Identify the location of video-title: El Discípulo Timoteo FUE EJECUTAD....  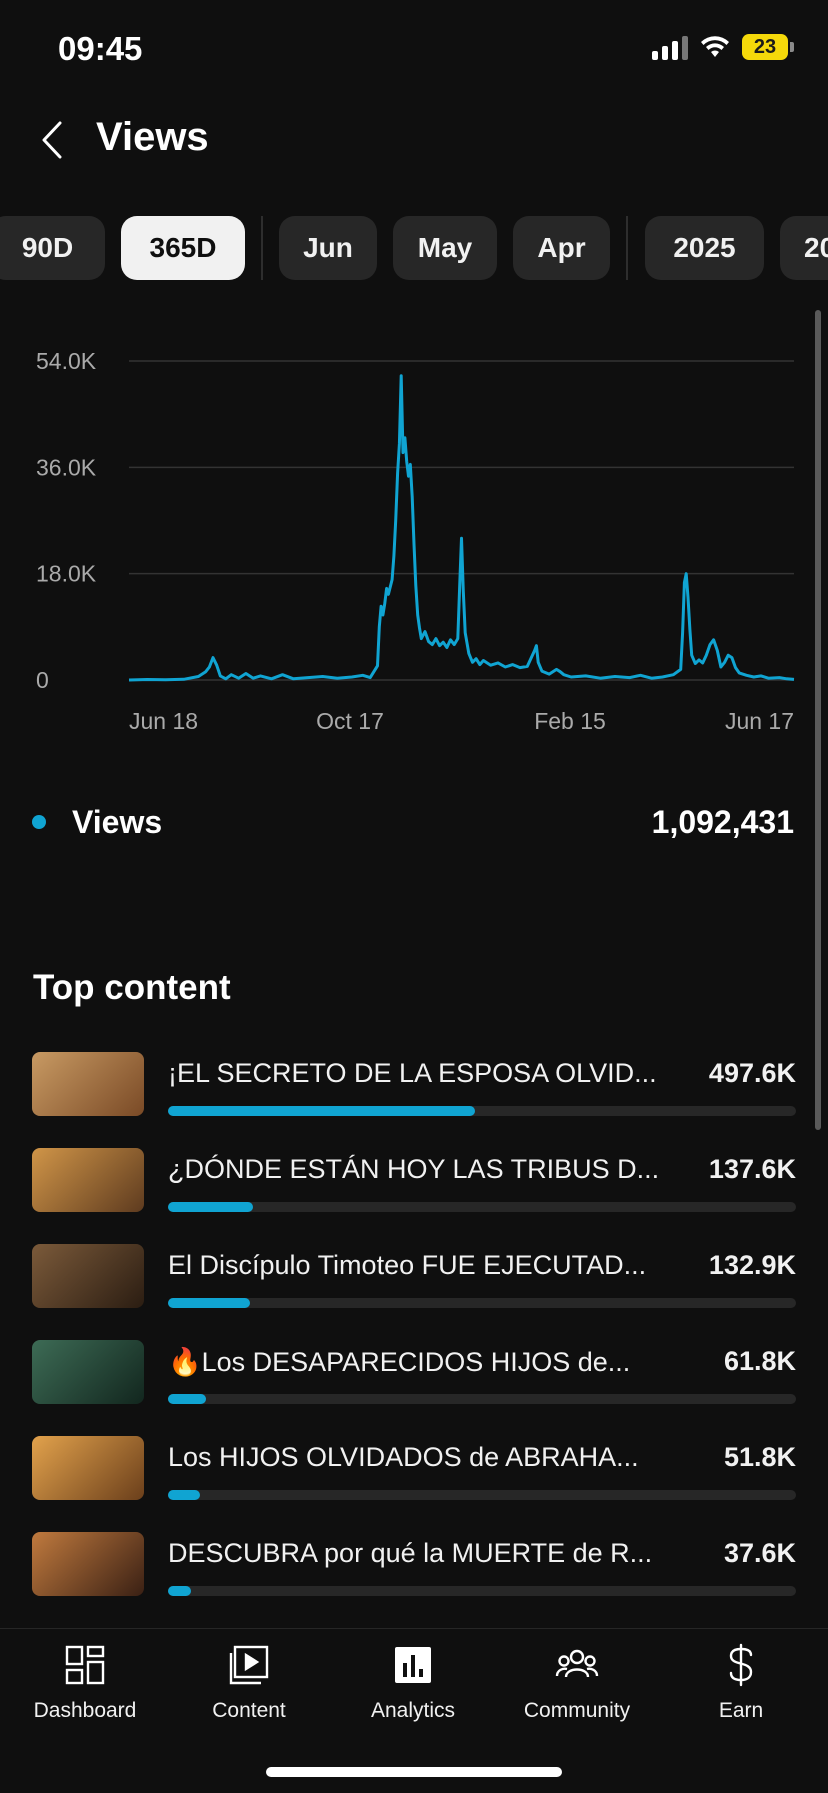
(407, 1265).